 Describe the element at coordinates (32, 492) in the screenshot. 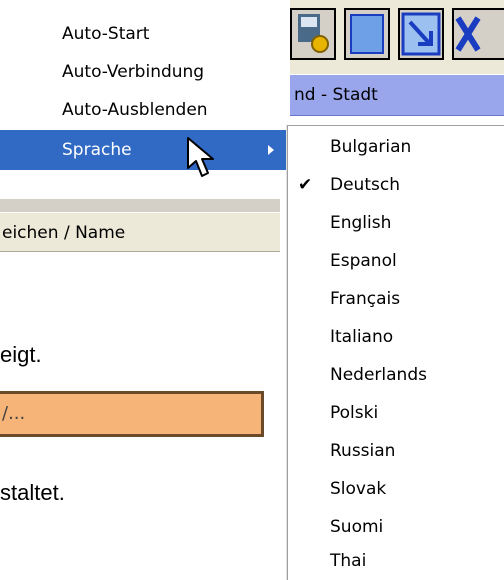

I see `info-text-2: staltet.` at that location.